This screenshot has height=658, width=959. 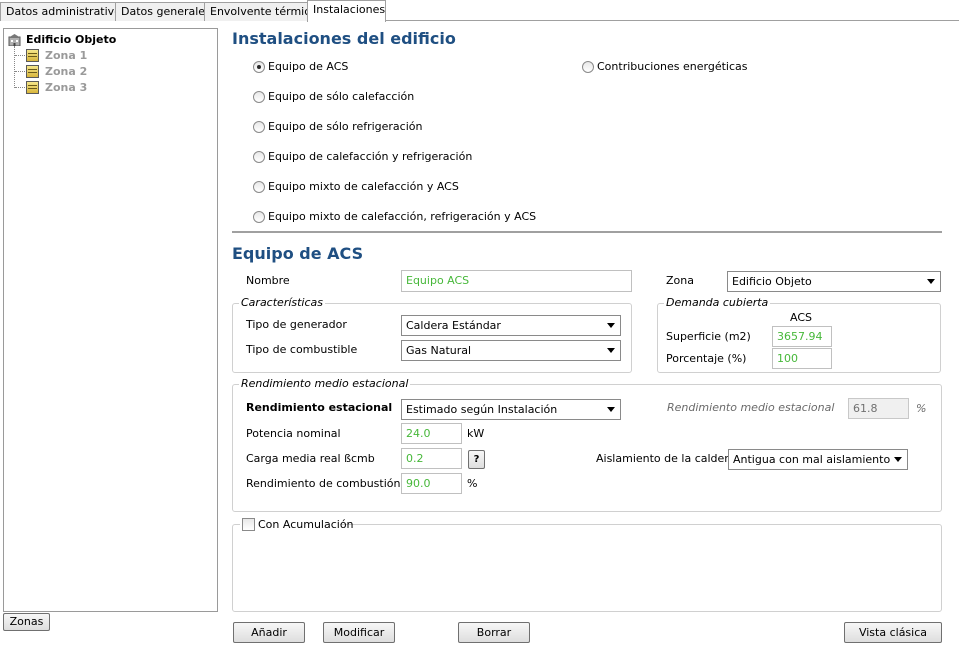 What do you see at coordinates (666, 458) in the screenshot?
I see `aislamiento-label: Aislamiento de la caldera` at bounding box center [666, 458].